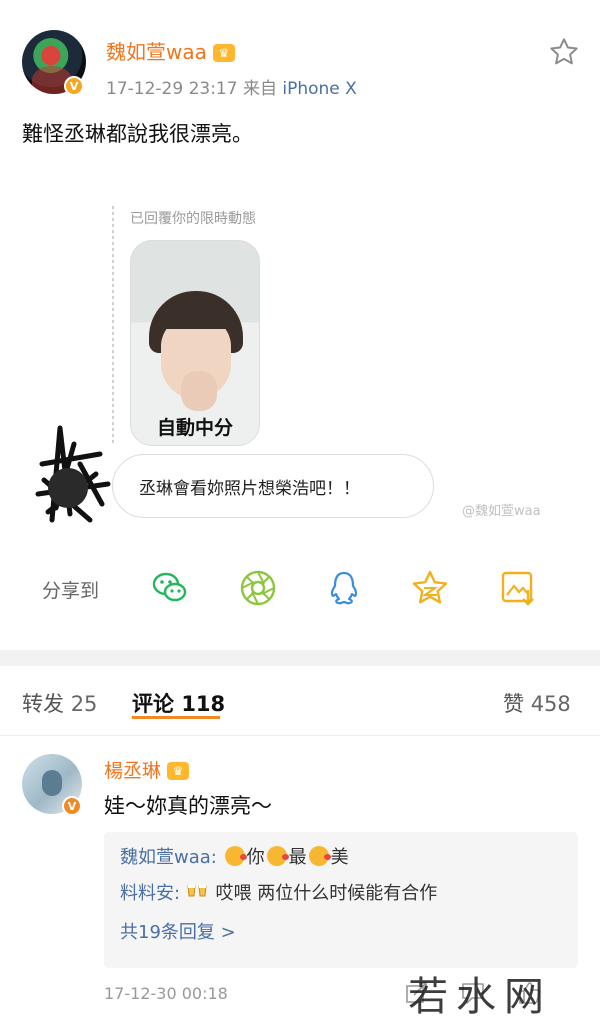  I want to click on tab-reposts: 转发 25, so click(59, 703).